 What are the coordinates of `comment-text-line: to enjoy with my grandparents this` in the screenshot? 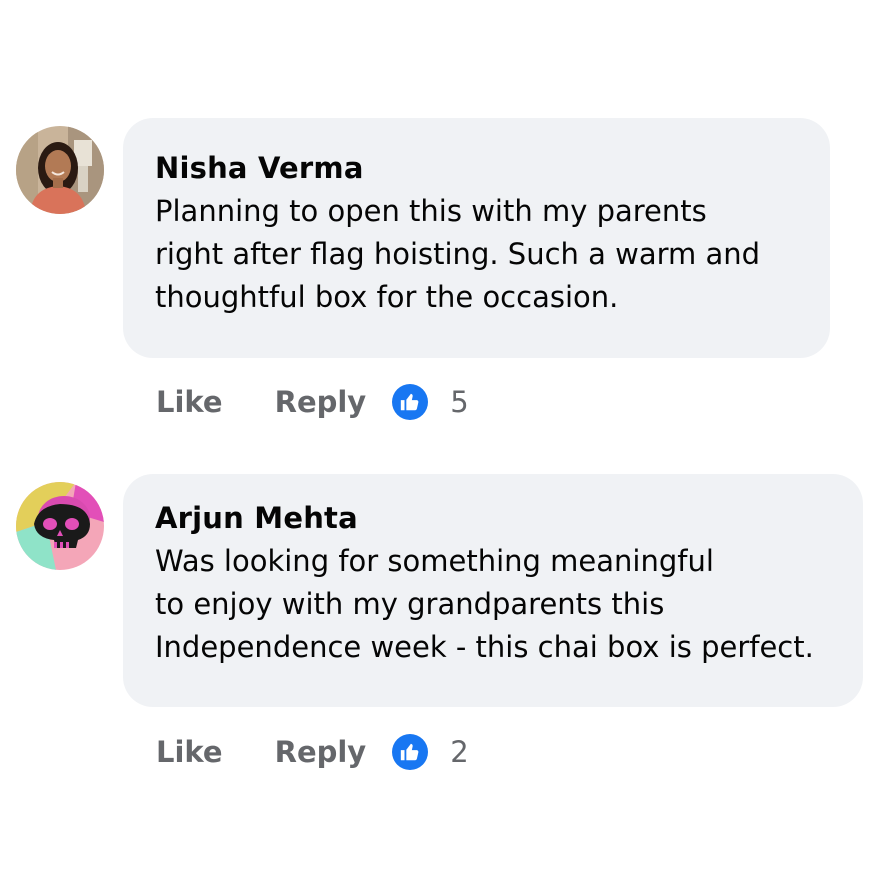 It's located at (410, 604).